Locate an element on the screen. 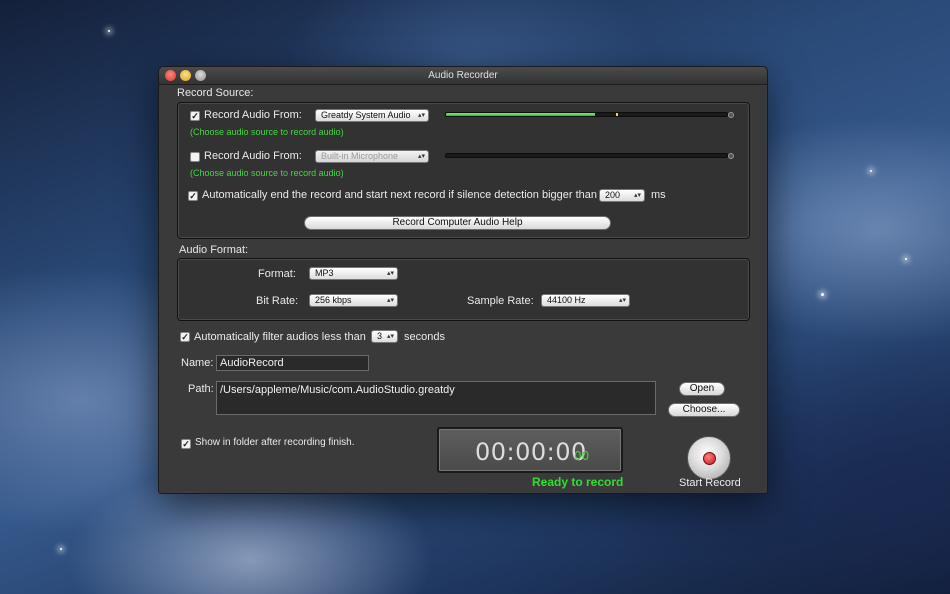 The width and height of the screenshot is (950, 594). status-text: Ready to record is located at coordinates (578, 482).